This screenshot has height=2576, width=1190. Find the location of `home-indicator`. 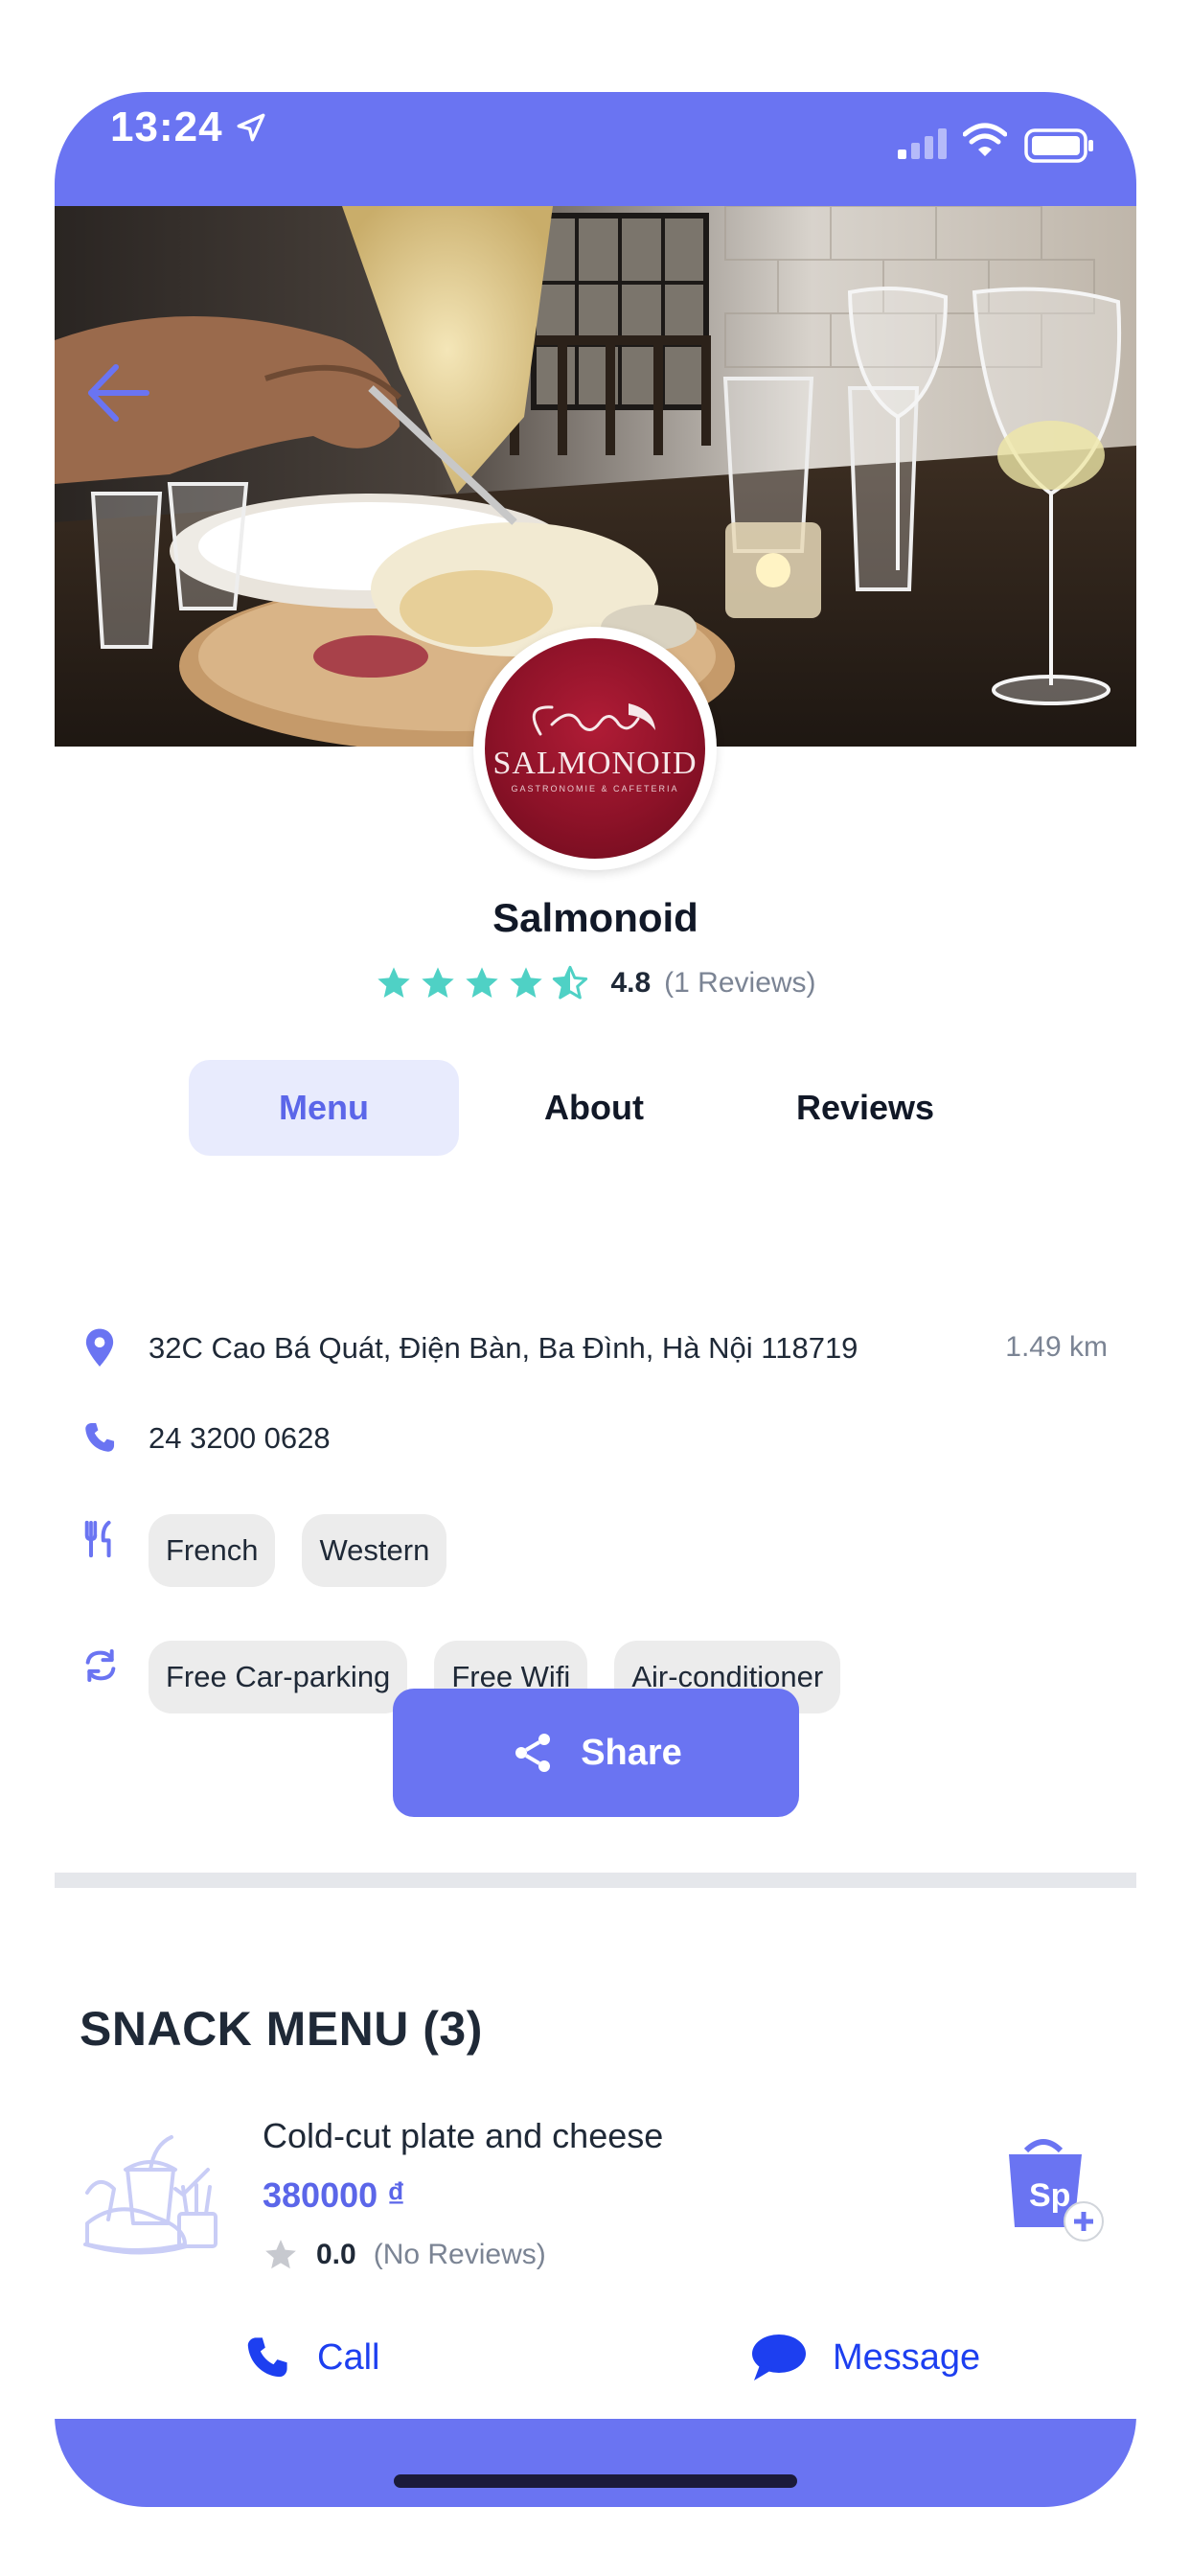

home-indicator is located at coordinates (595, 2481).